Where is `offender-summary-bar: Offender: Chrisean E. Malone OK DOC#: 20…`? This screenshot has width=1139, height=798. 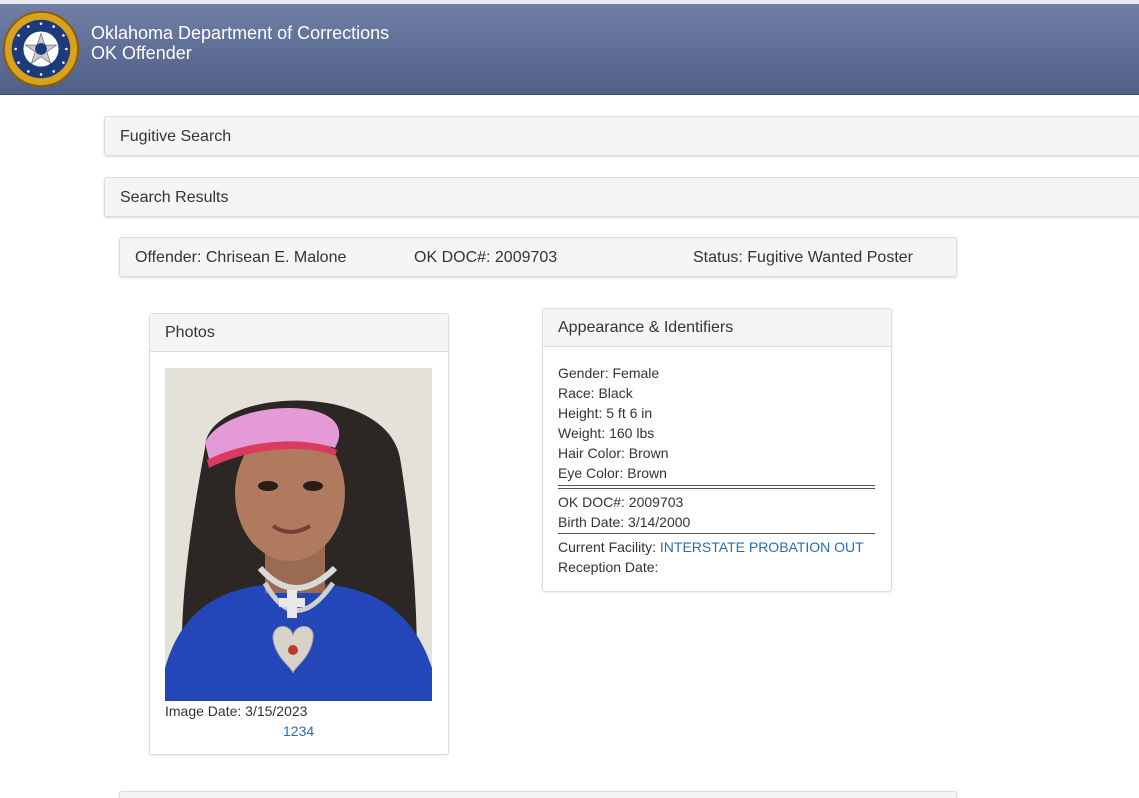
offender-summary-bar: Offender: Chrisean E. Malone OK DOC#: 20… is located at coordinates (538, 257).